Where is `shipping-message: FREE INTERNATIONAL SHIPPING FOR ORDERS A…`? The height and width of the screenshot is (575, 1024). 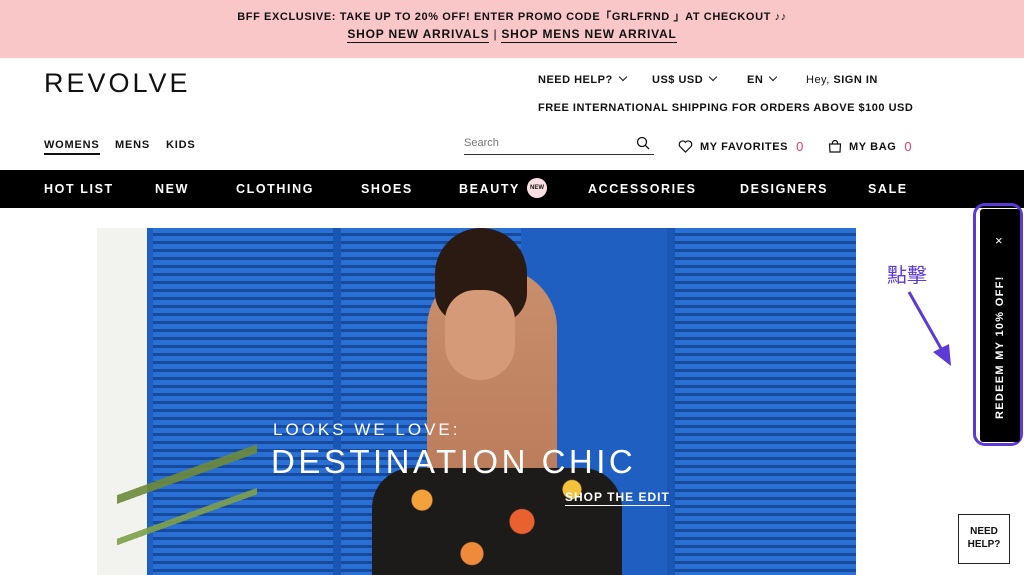
shipping-message: FREE INTERNATIONAL SHIPPING FOR ORDERS A… is located at coordinates (726, 108).